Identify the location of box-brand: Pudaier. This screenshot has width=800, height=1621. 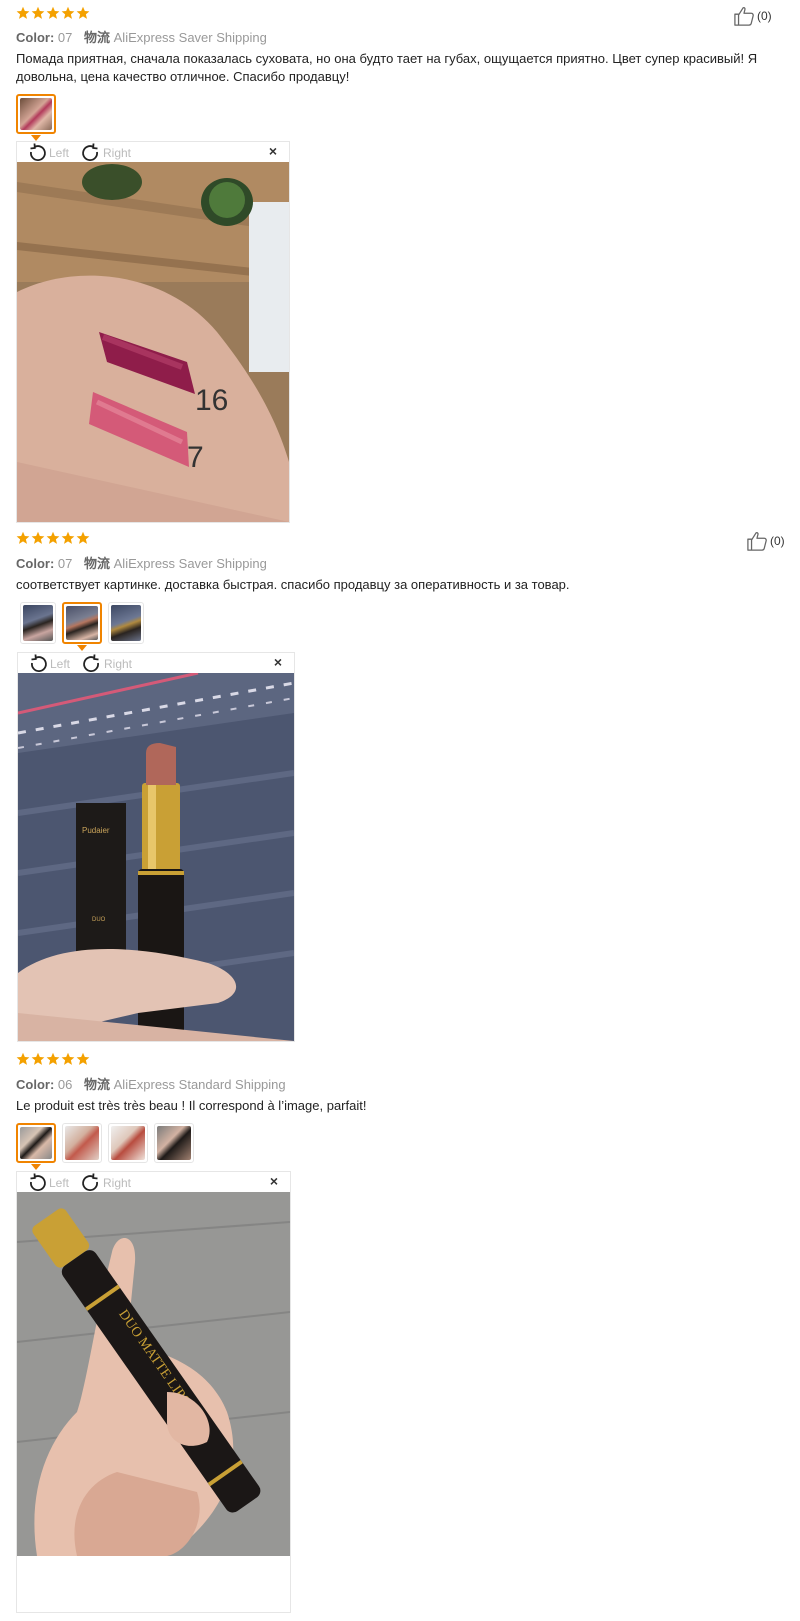
(96, 830).